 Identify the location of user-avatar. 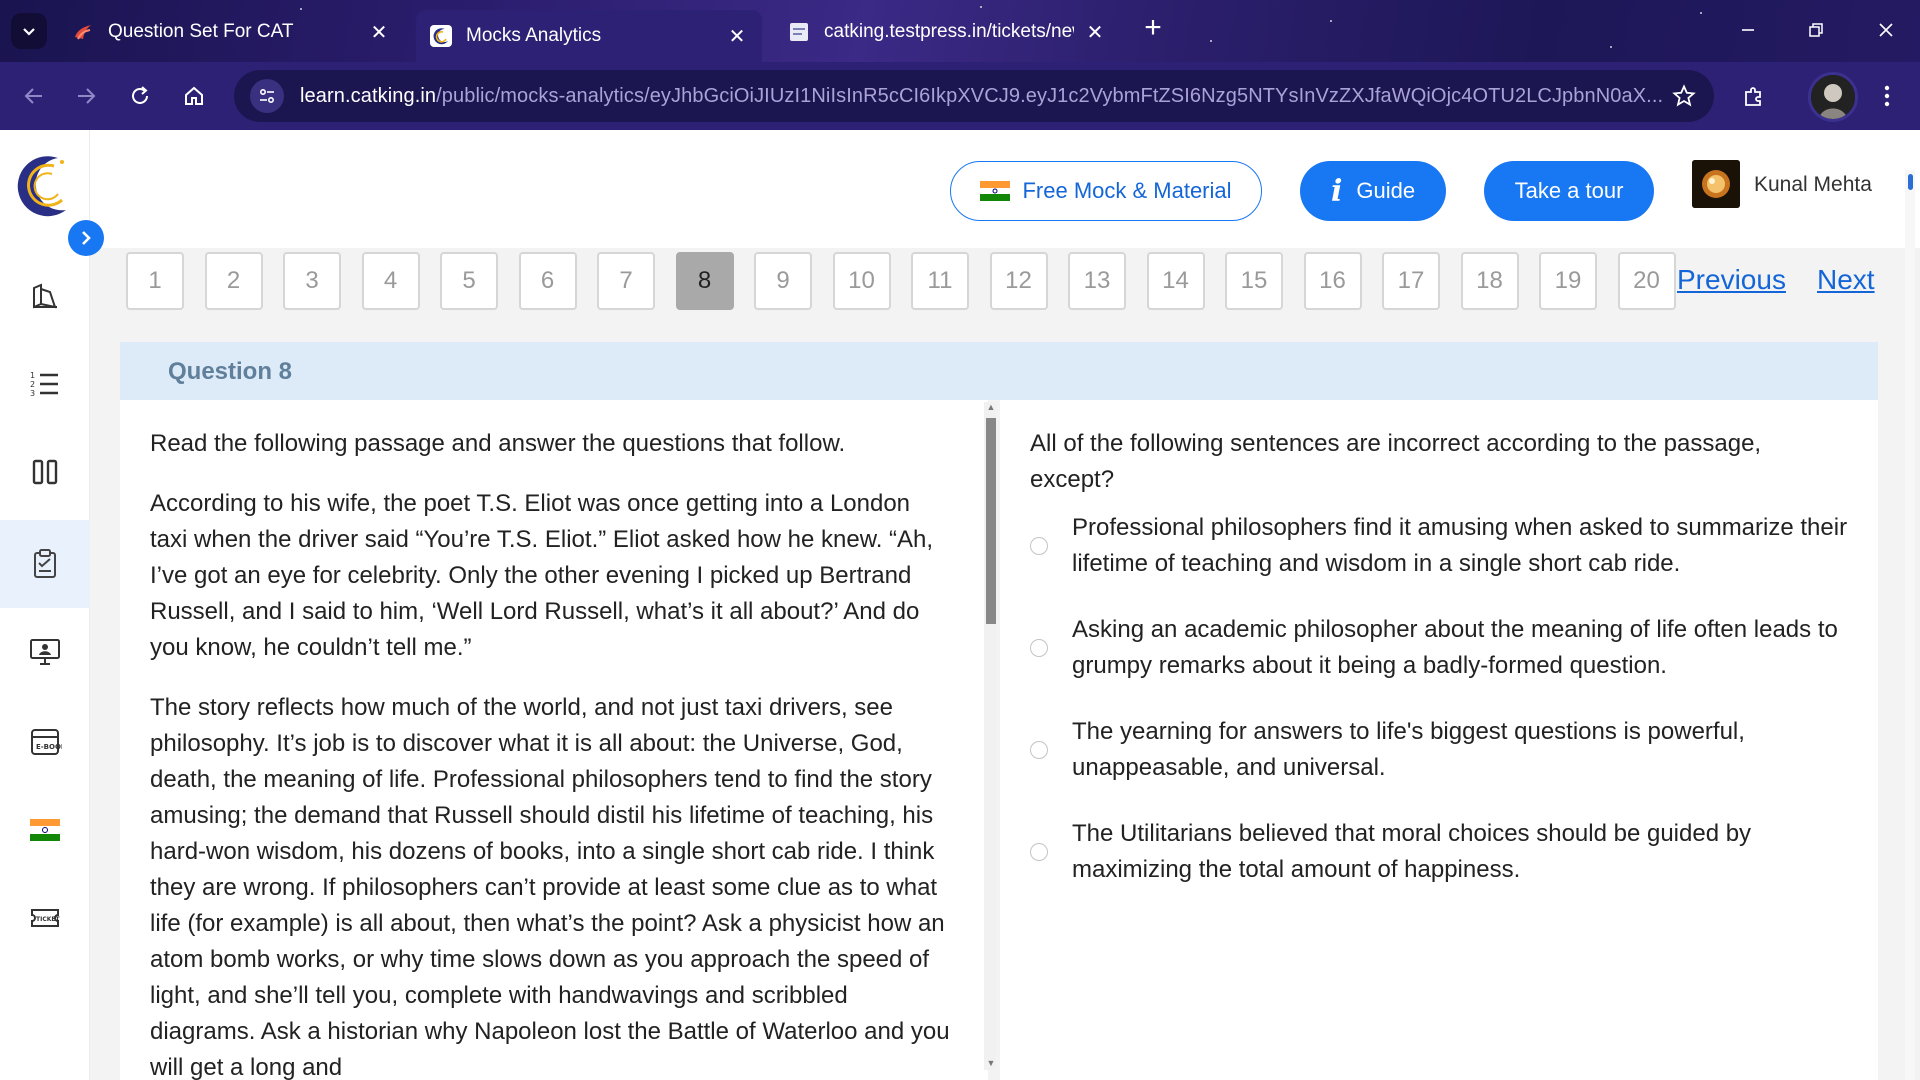
(1716, 184).